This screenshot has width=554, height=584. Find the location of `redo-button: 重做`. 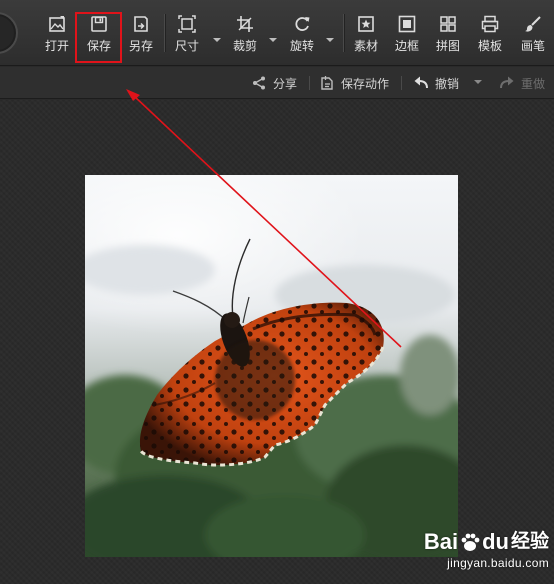

redo-button: 重做 is located at coordinates (522, 83).